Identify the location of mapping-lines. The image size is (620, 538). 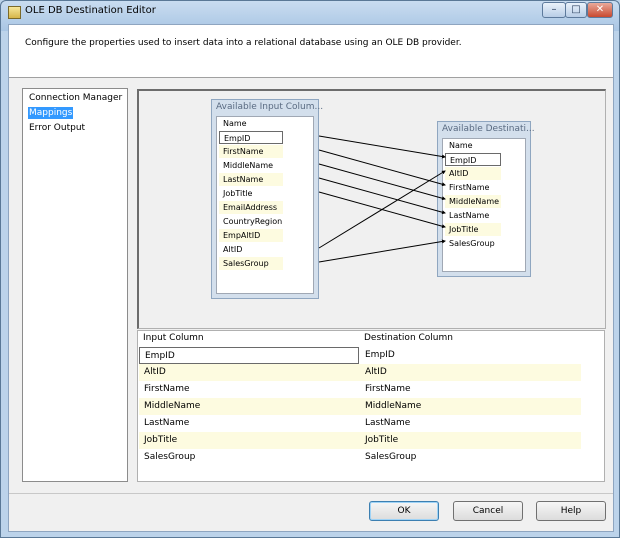
(382, 199).